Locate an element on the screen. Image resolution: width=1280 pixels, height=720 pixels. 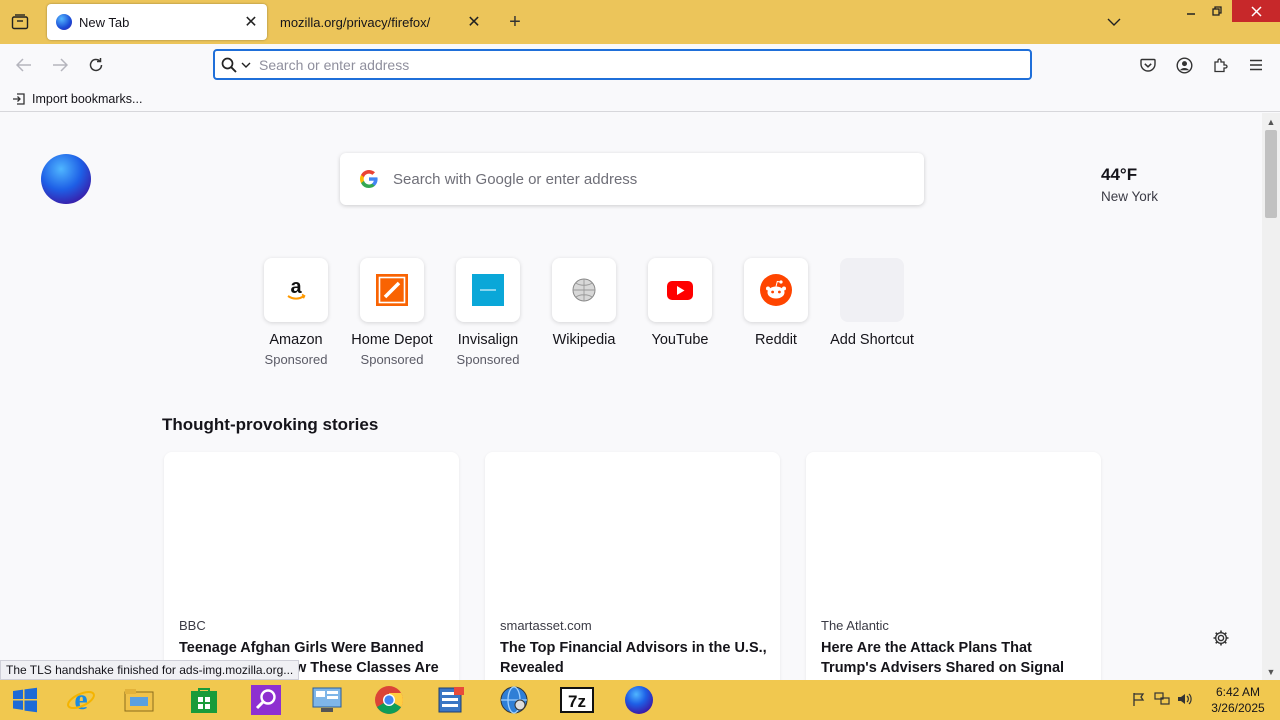
weather-widget: 44°F New York is located at coordinates (1129, 184).